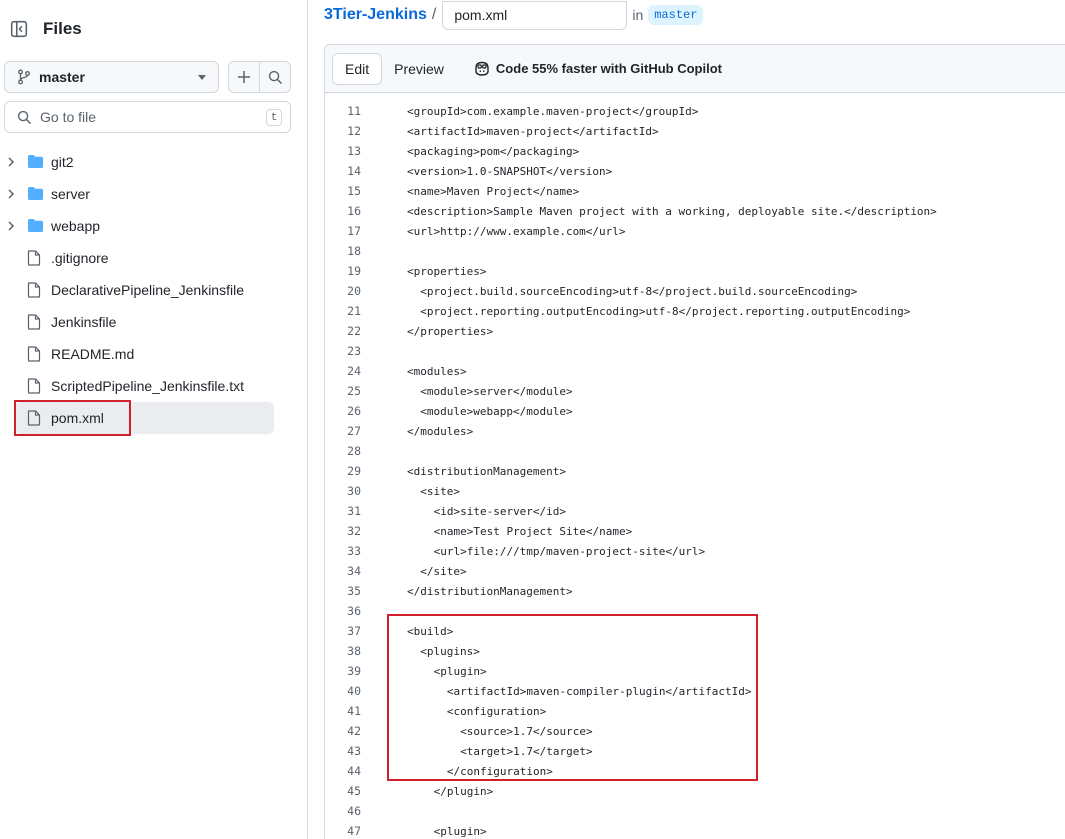  What do you see at coordinates (354, 491) in the screenshot?
I see `line-number: 30` at bounding box center [354, 491].